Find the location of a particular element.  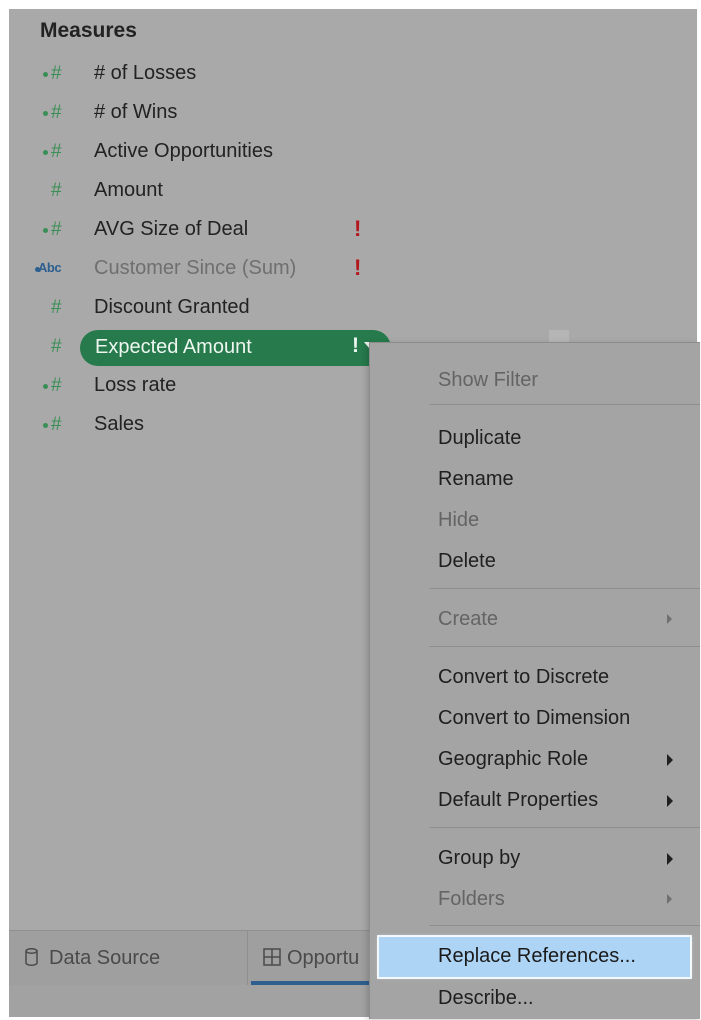

menu-item-convert-to-dimension: Convert to Dimension is located at coordinates (535, 719).